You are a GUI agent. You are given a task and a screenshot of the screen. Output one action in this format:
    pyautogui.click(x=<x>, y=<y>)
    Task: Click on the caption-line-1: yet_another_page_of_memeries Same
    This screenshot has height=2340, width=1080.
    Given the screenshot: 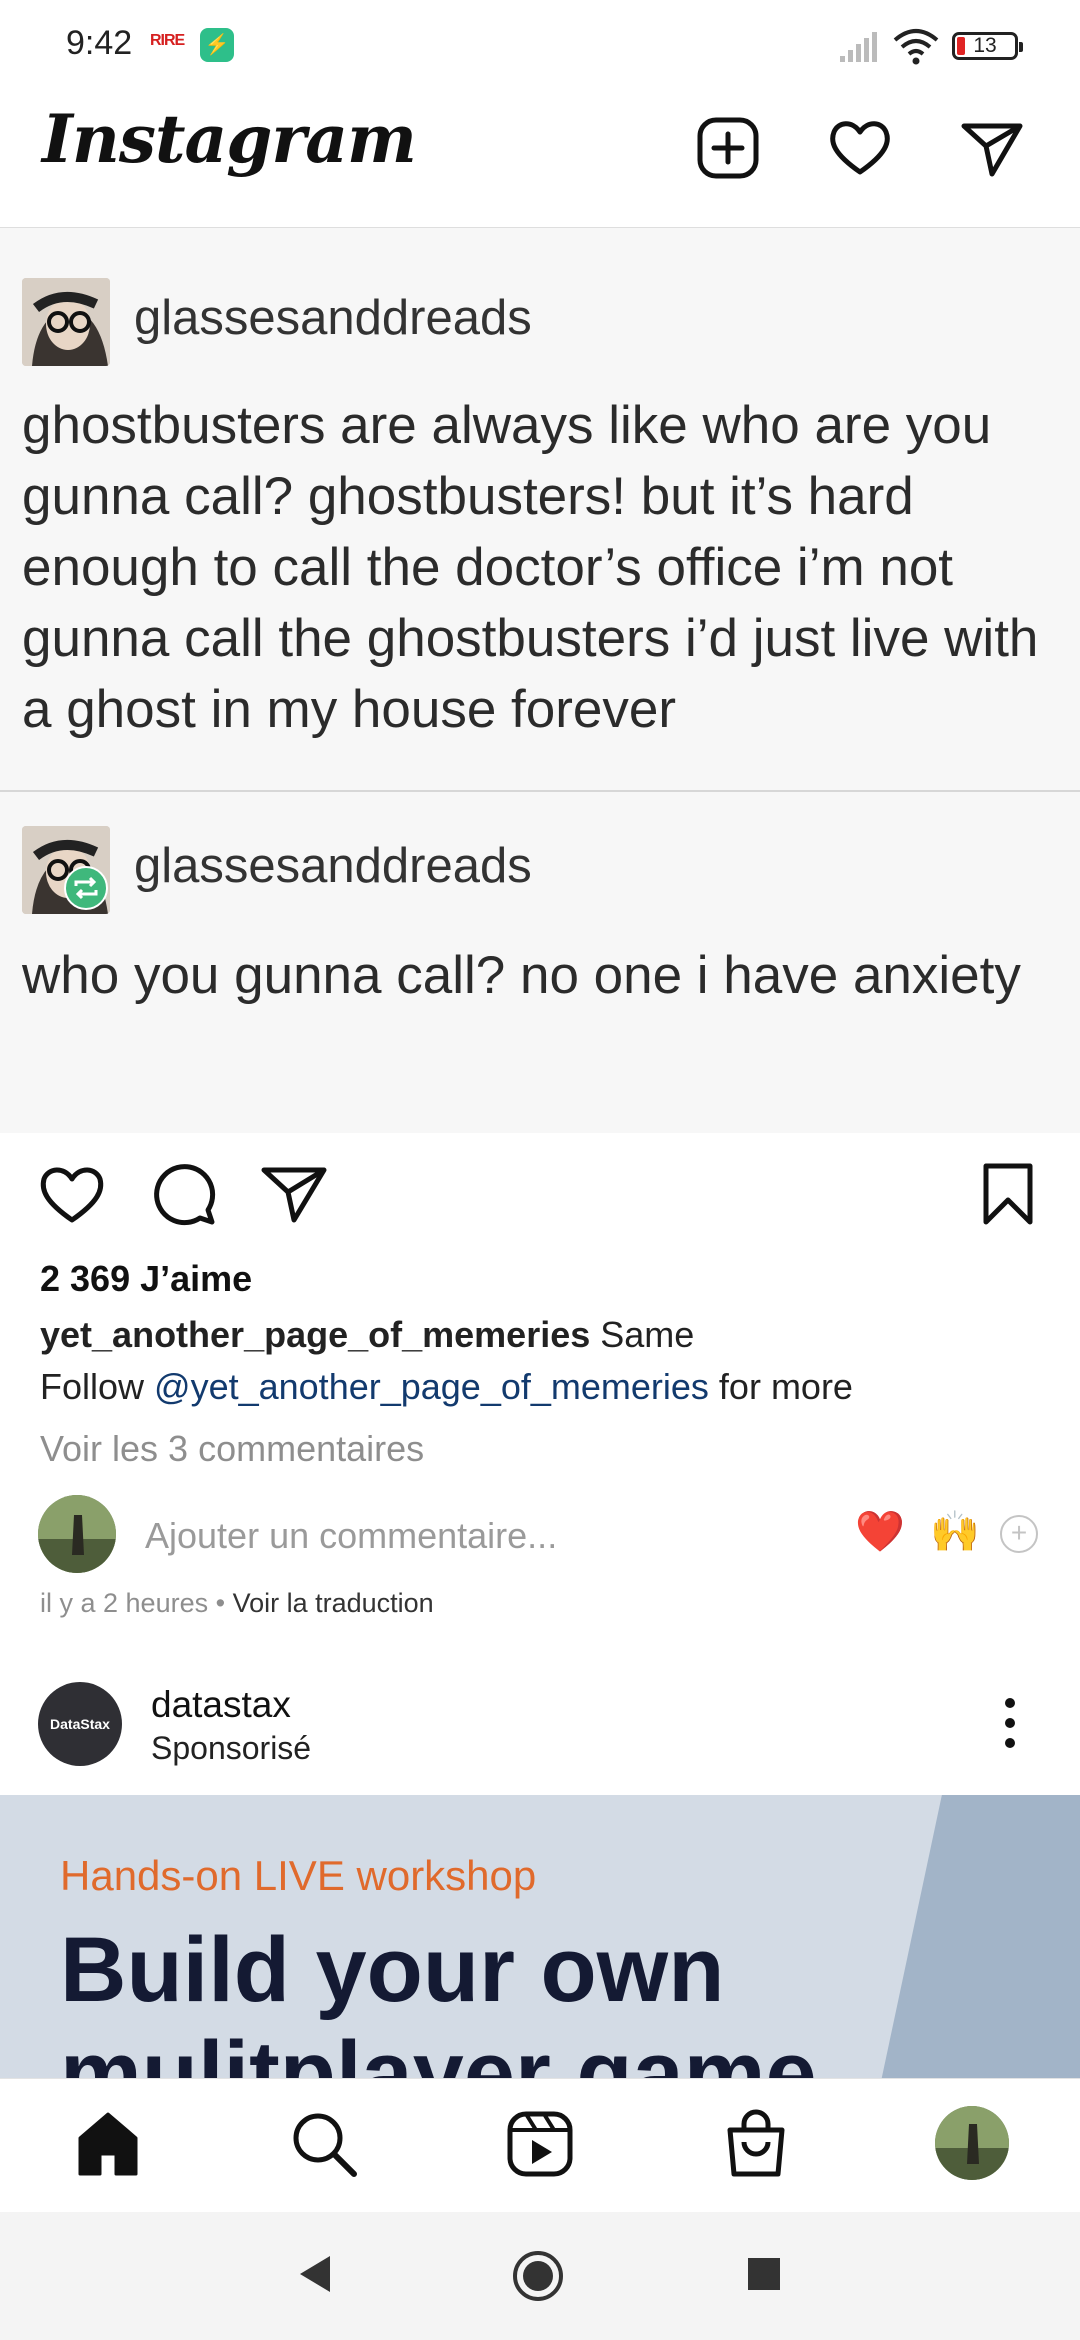 What is the action you would take?
    pyautogui.click(x=367, y=1335)
    